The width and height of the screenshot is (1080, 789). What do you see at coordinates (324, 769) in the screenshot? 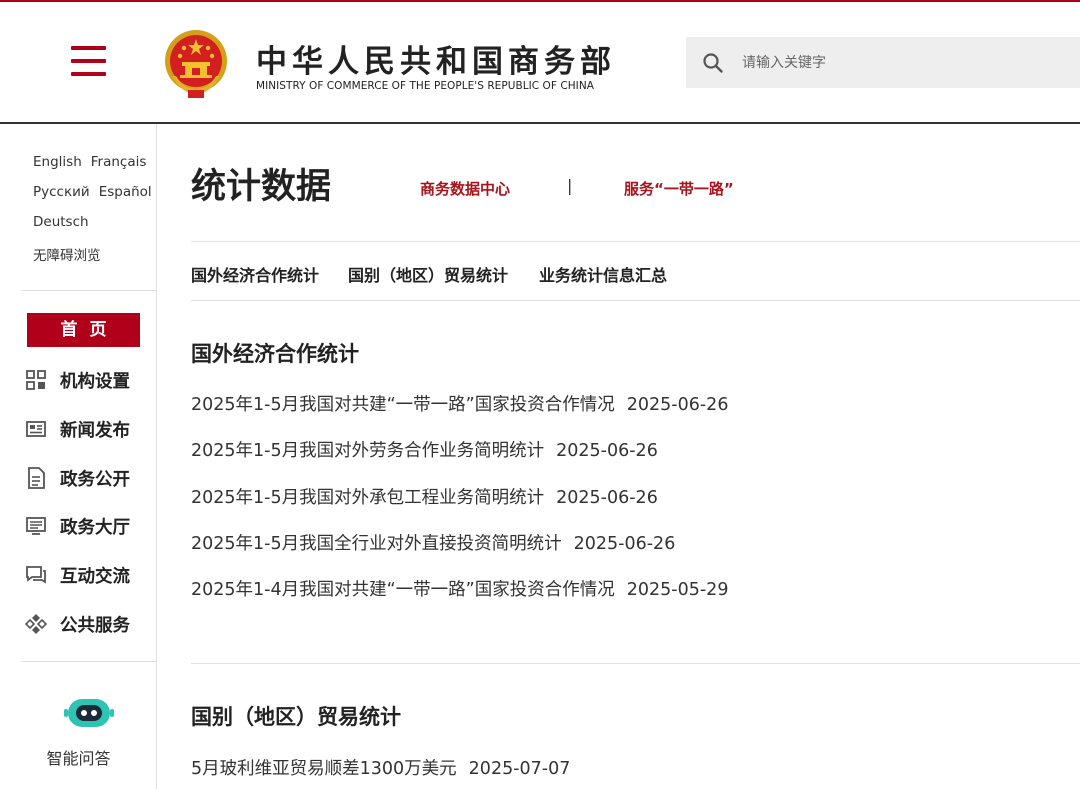
I see `item-title: 5月玻利维亚贸易顺差1300万美元` at bounding box center [324, 769].